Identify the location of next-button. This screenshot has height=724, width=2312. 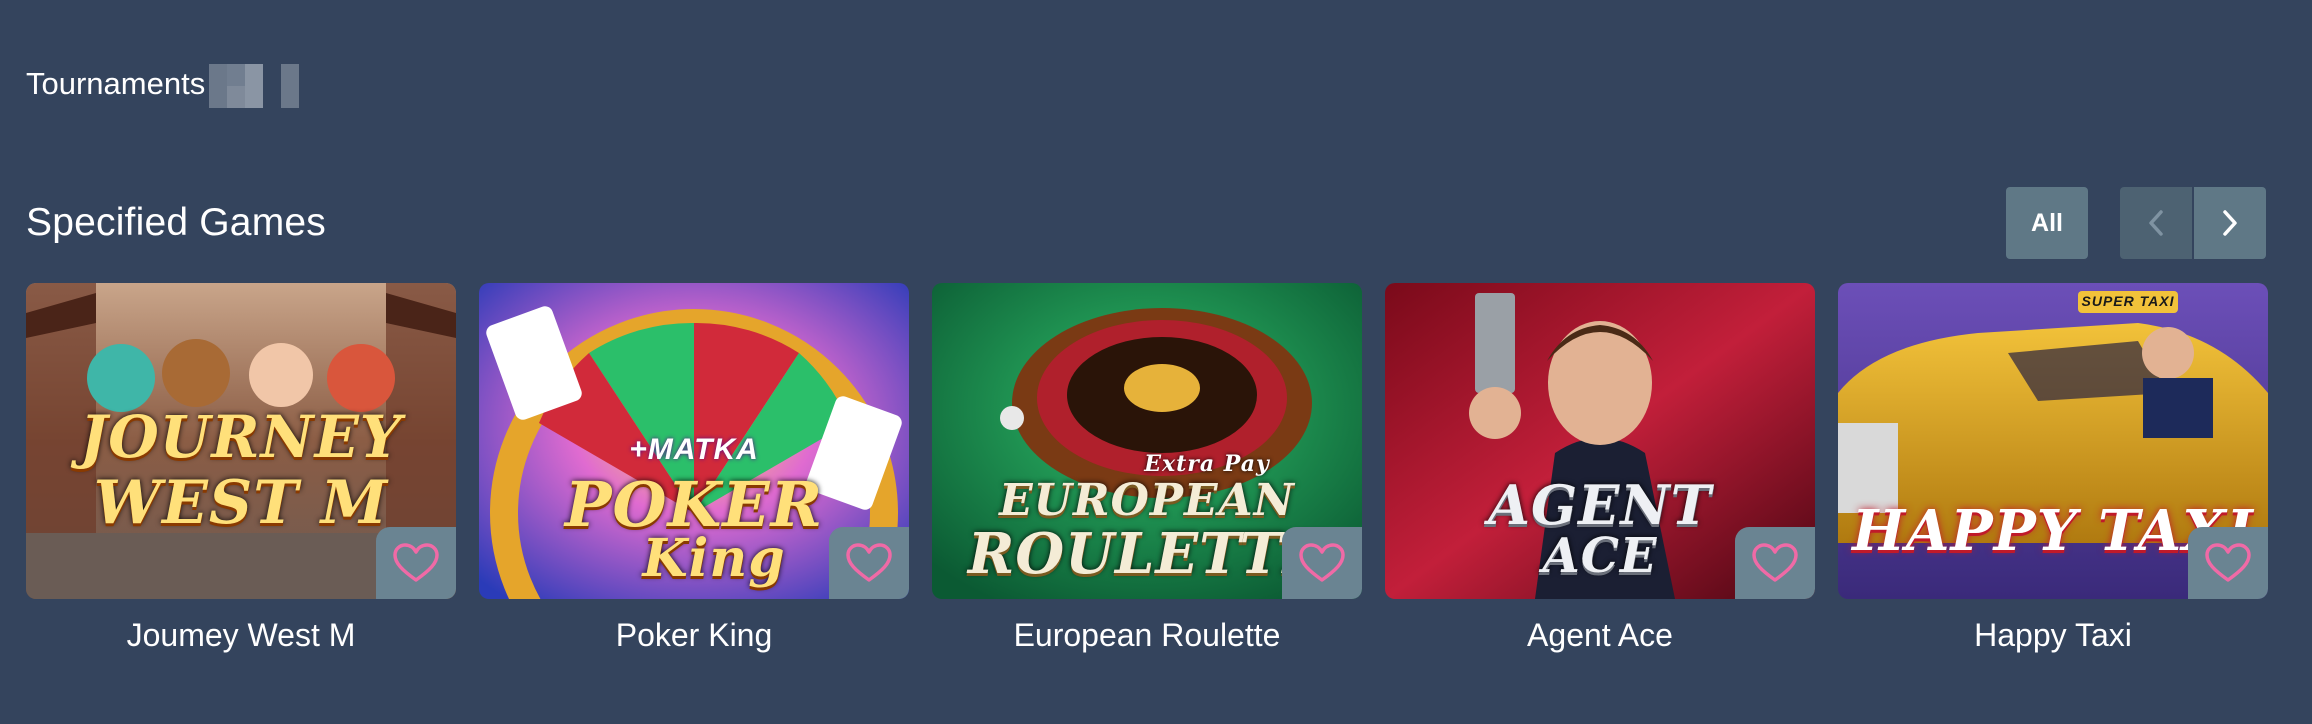
(2230, 223).